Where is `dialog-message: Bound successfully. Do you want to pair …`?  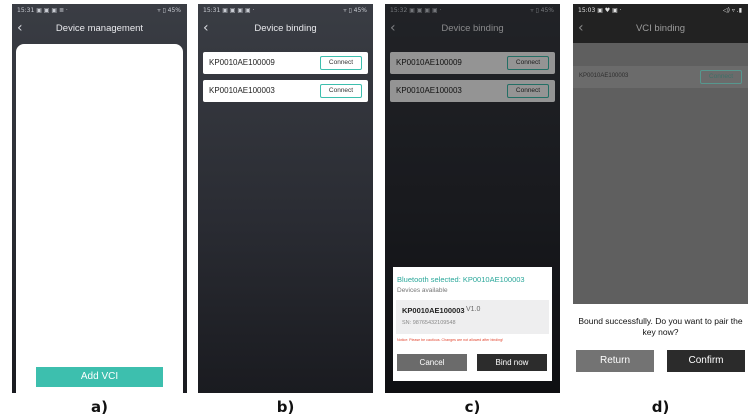
dialog-message: Bound successfully. Do you want to pair … is located at coordinates (660, 326).